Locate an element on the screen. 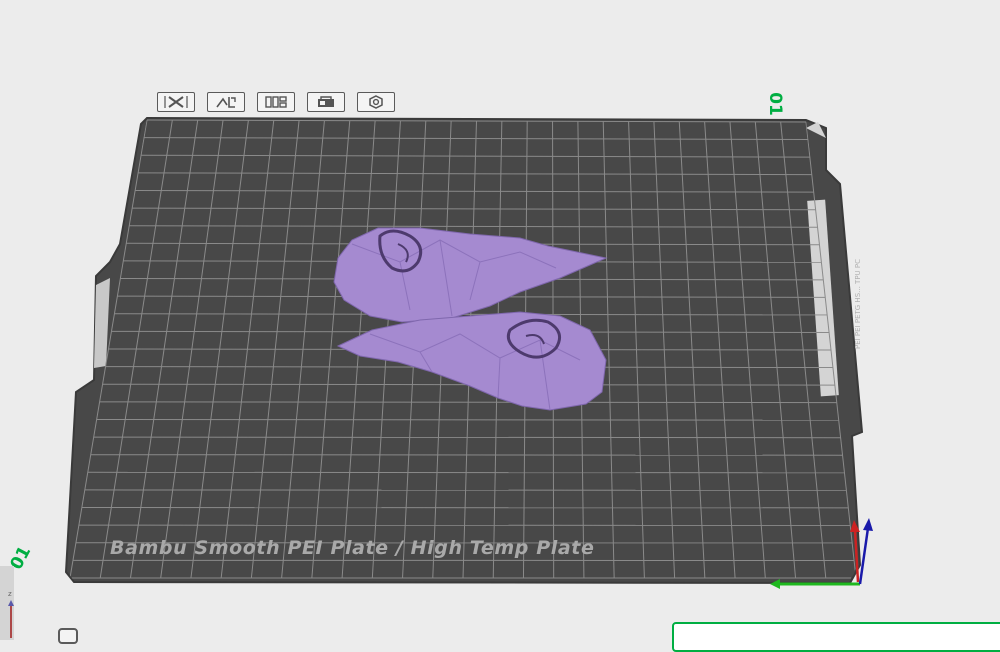  arrange-button is located at coordinates (276, 102).